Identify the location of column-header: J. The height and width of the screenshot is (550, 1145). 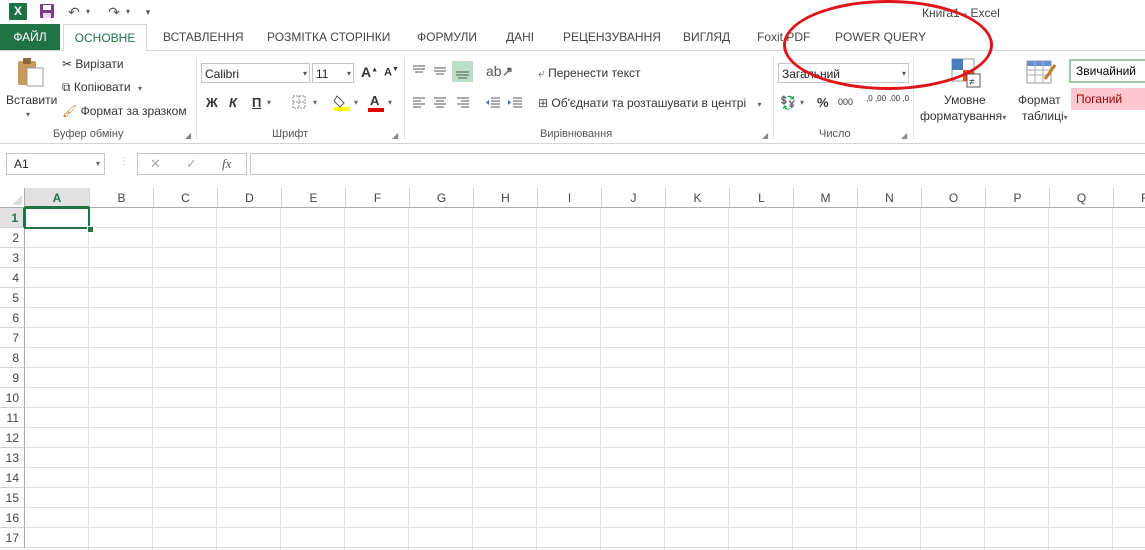
(634, 198).